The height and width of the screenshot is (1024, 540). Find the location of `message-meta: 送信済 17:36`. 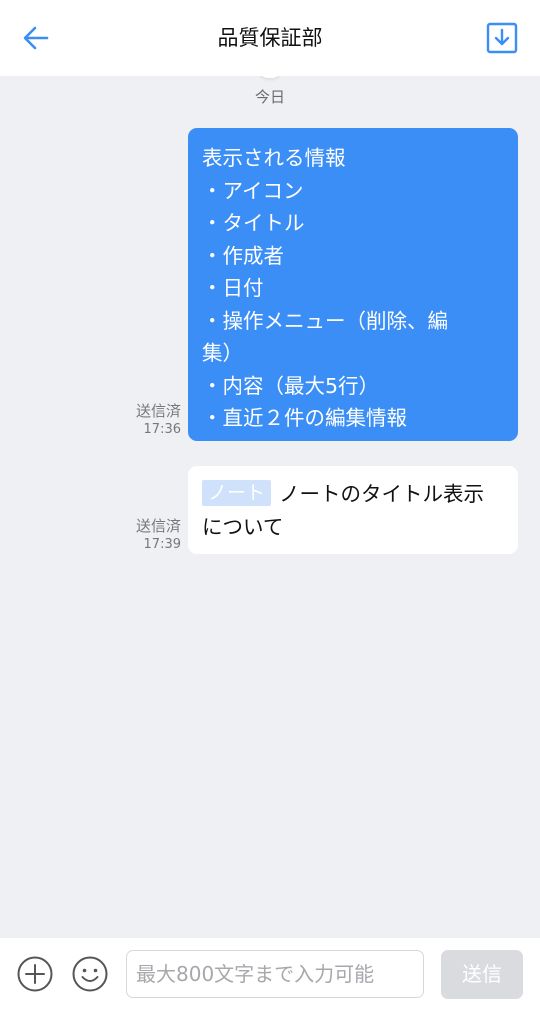

message-meta: 送信済 17:36 is located at coordinates (158, 420).